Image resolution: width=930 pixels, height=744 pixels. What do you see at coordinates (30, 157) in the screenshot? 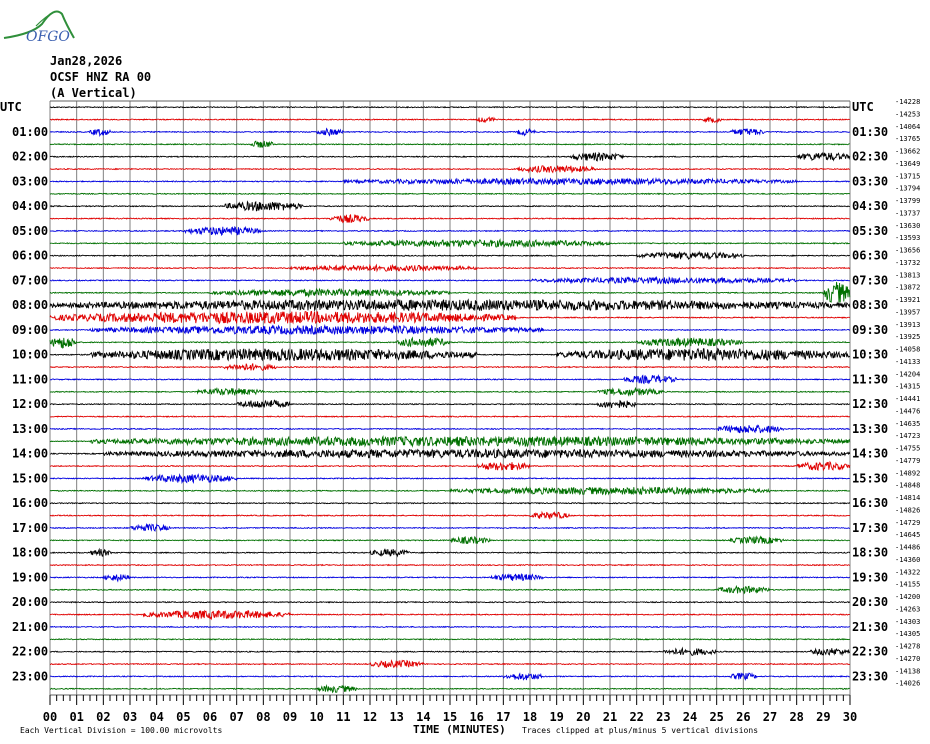
I see `left-time-label: 02:00` at bounding box center [30, 157].